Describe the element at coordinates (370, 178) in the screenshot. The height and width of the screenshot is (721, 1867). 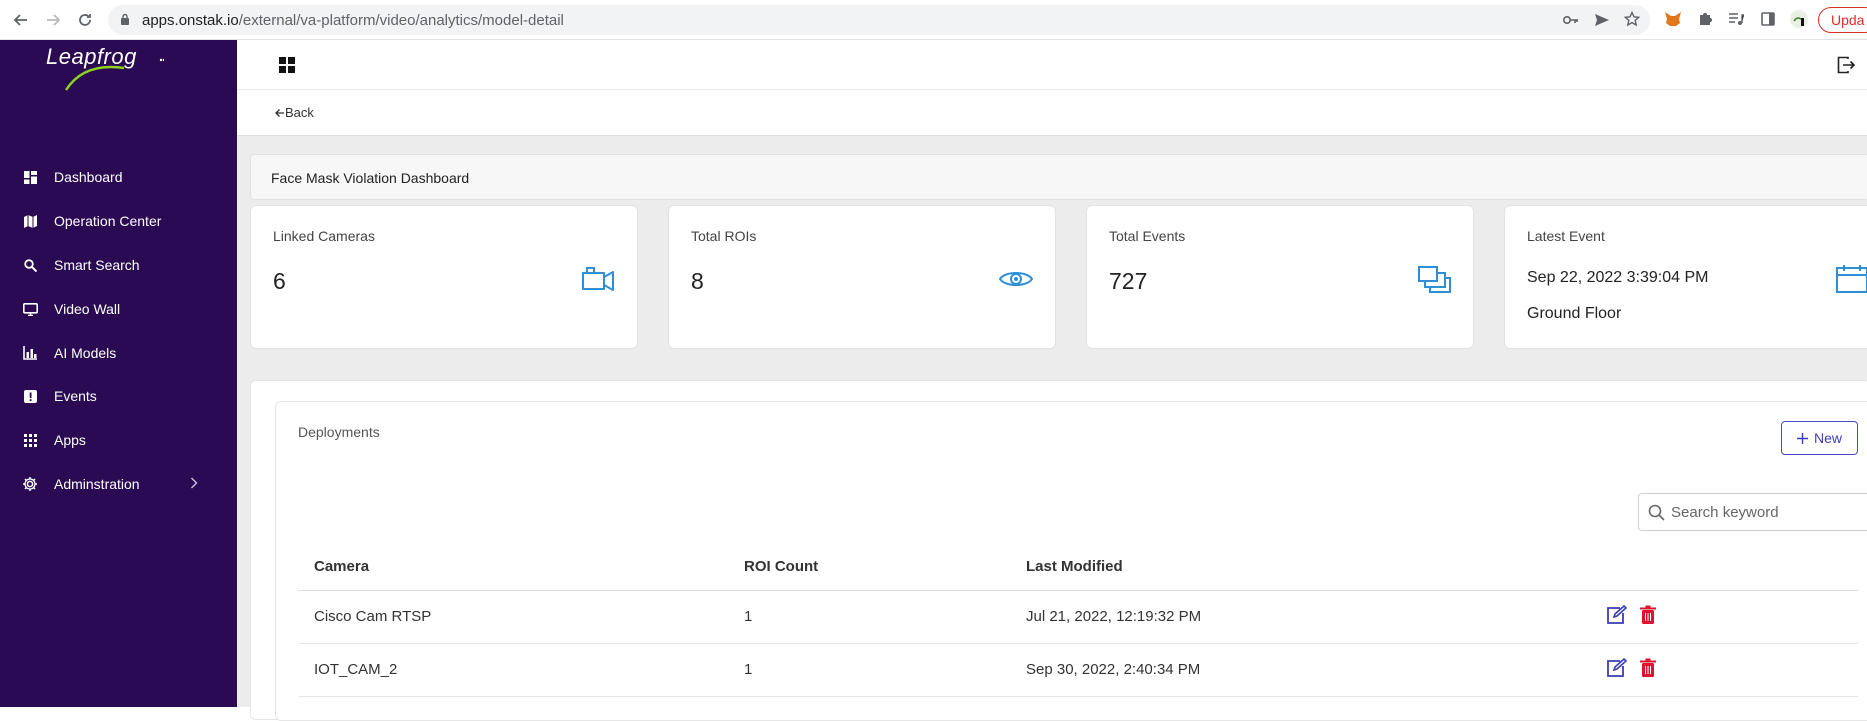
I see `page-title: Face Mask Violation Dashboard` at that location.